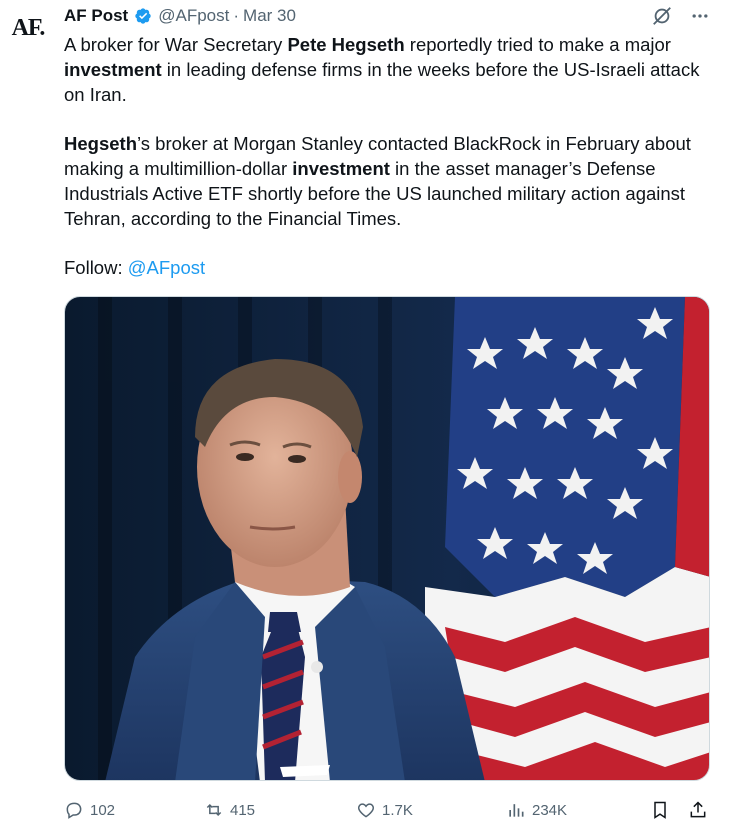  I want to click on views-count: 234K, so click(550, 810).